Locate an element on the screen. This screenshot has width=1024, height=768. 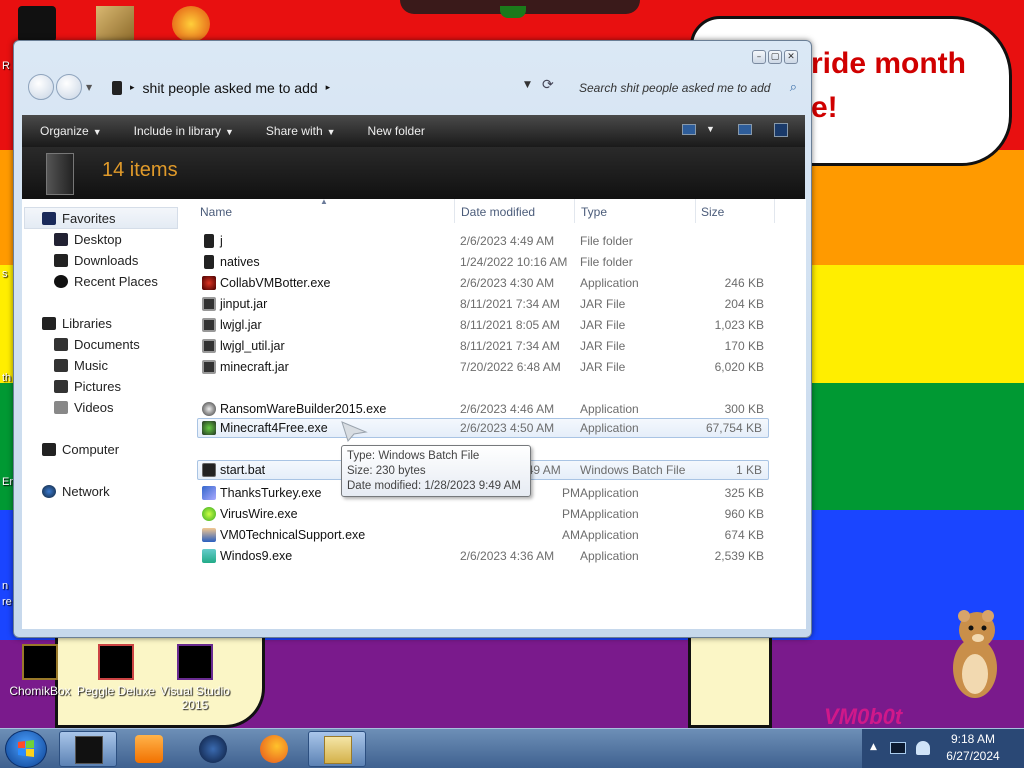
forward-button is located at coordinates (69, 87).